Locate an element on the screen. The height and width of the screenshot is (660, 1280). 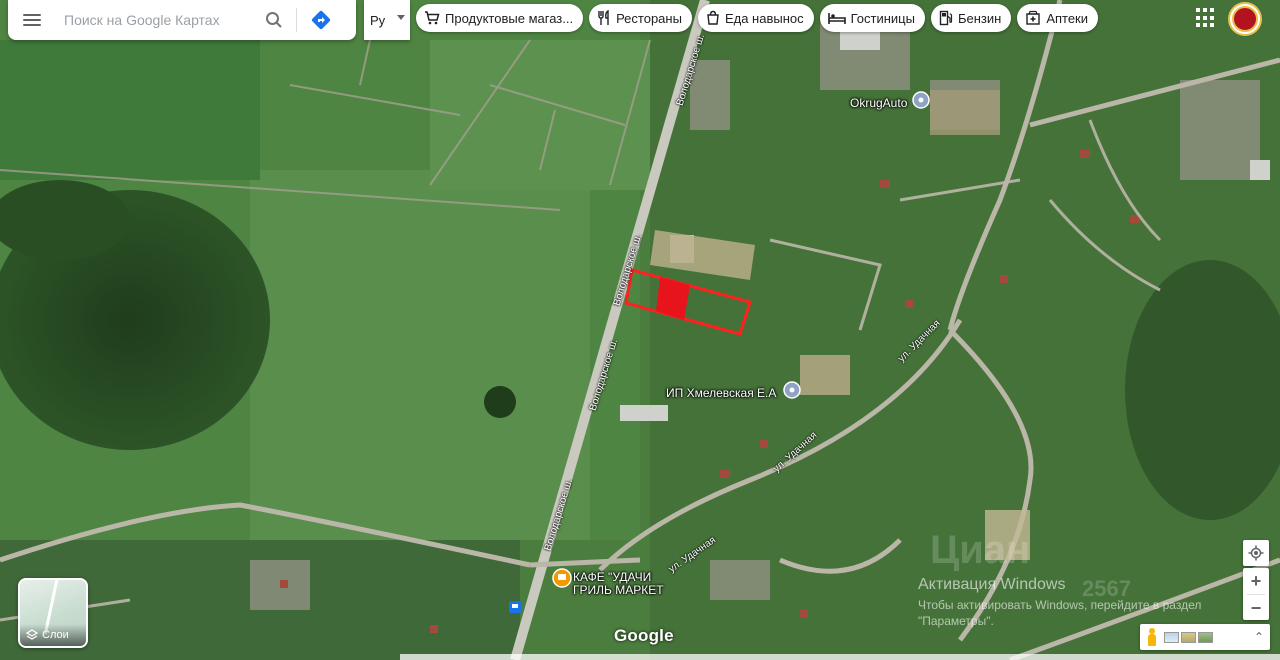
pin-cafe is located at coordinates (562, 578).